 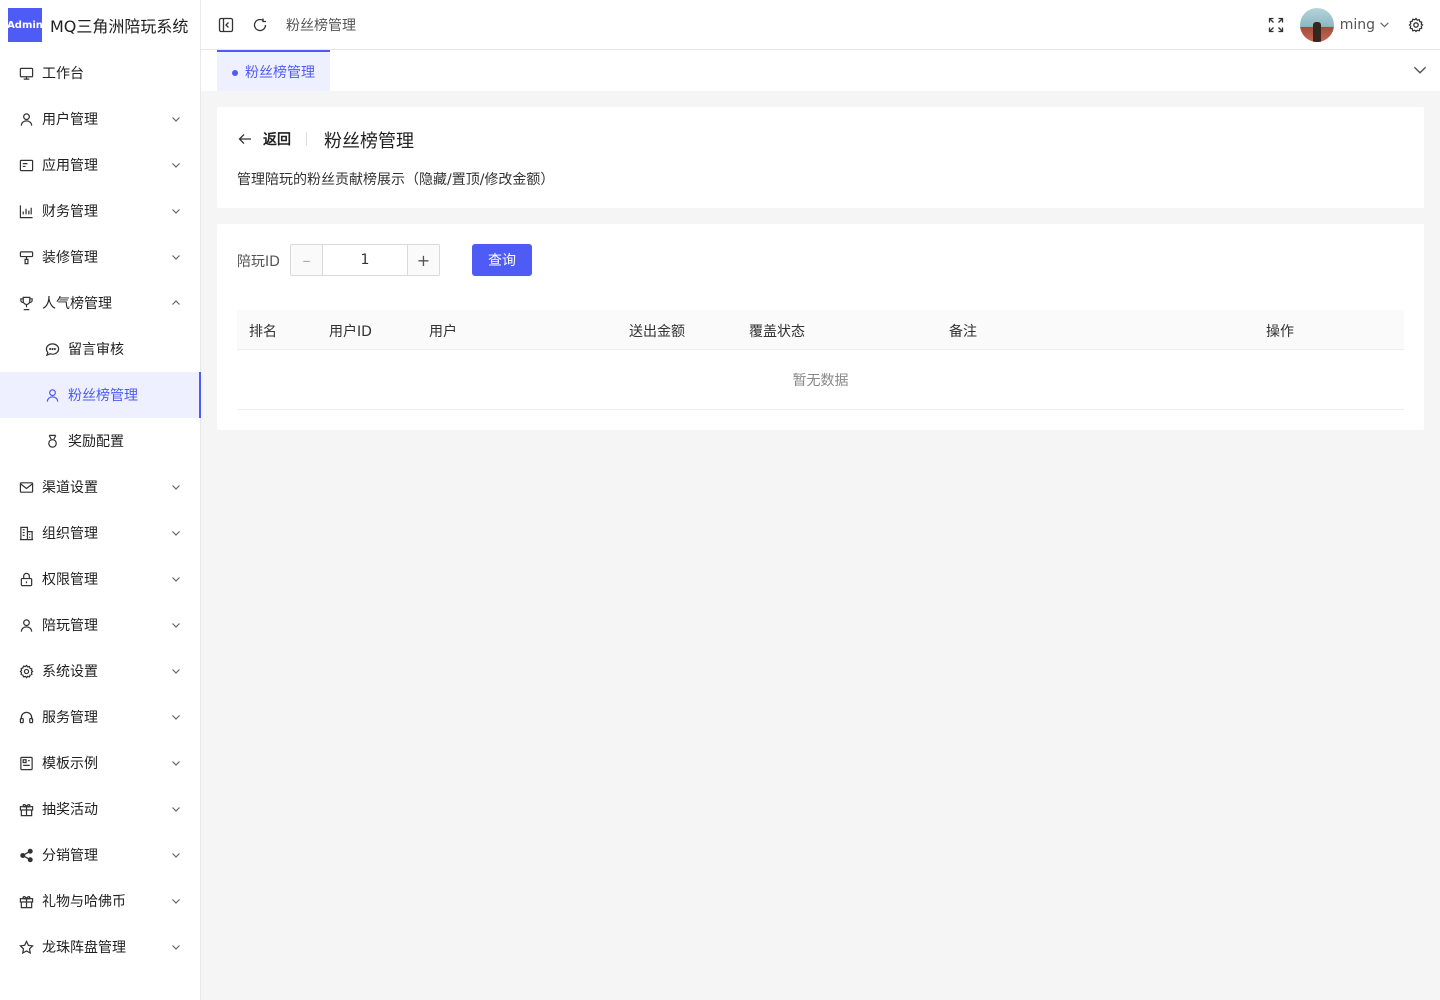 I want to click on sidebar-item-label: 陪玩管理, so click(x=70, y=626).